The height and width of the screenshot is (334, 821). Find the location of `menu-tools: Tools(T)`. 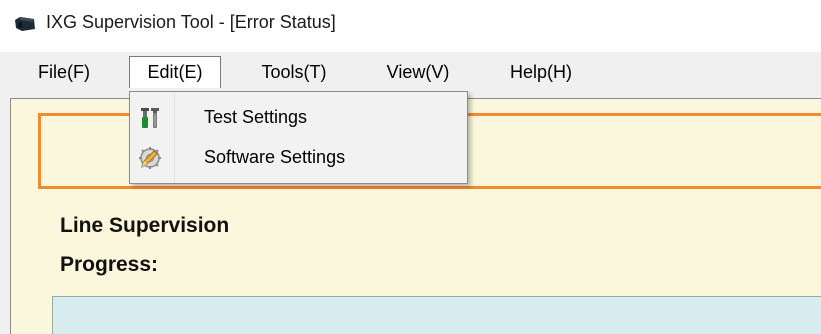

menu-tools: Tools(T) is located at coordinates (294, 72).